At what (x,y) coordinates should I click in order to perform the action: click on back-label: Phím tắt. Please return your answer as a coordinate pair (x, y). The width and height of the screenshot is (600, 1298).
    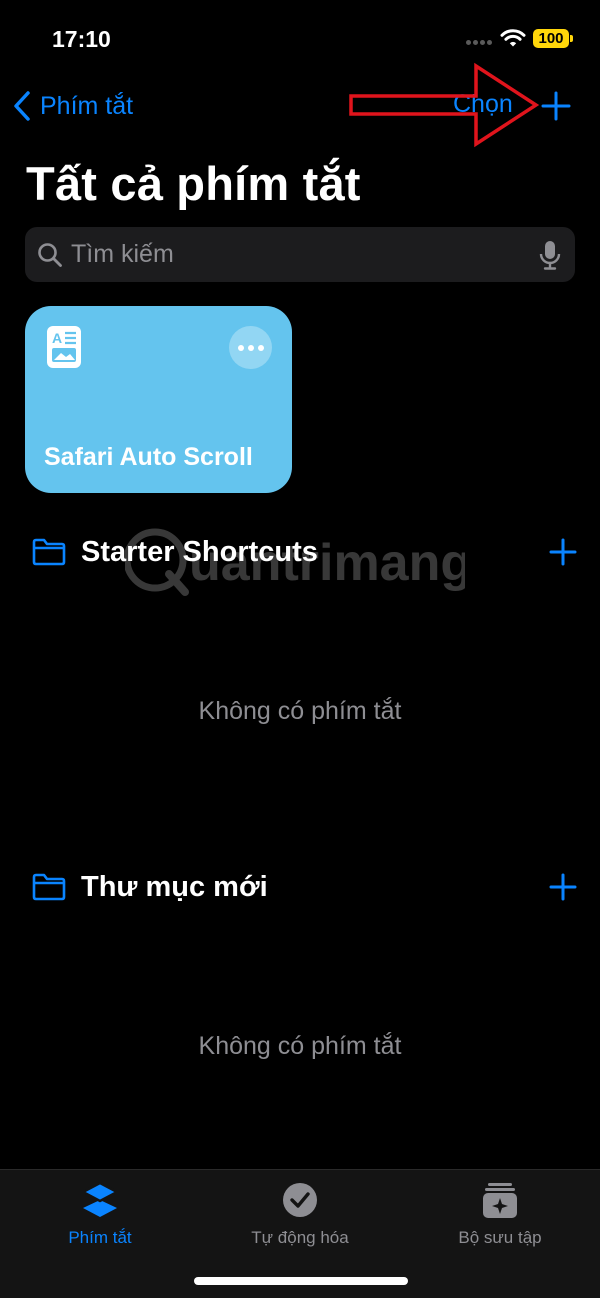
    Looking at the image, I should click on (87, 105).